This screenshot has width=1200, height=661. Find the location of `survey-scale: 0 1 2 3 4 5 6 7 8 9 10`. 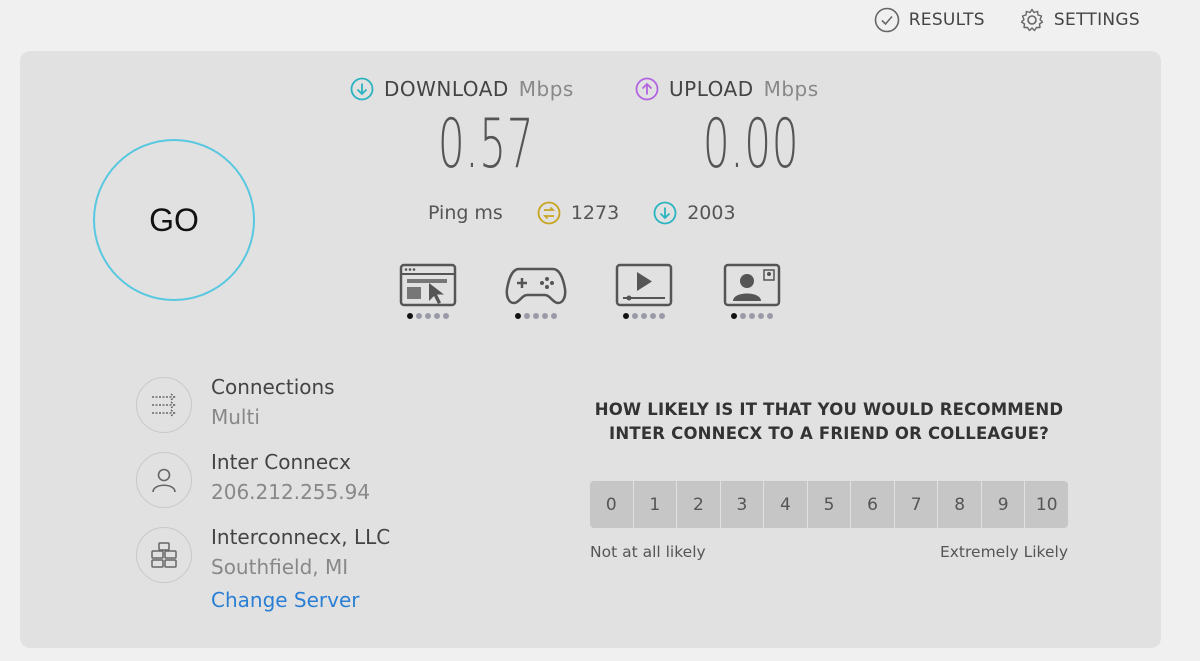

survey-scale: 0 1 2 3 4 5 6 7 8 9 10 is located at coordinates (829, 504).